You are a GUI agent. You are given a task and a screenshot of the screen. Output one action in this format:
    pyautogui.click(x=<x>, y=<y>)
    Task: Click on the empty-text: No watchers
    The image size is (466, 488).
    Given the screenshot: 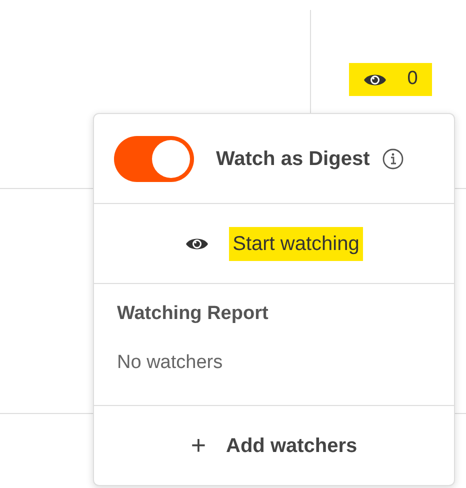 What is the action you would take?
    pyautogui.click(x=170, y=362)
    